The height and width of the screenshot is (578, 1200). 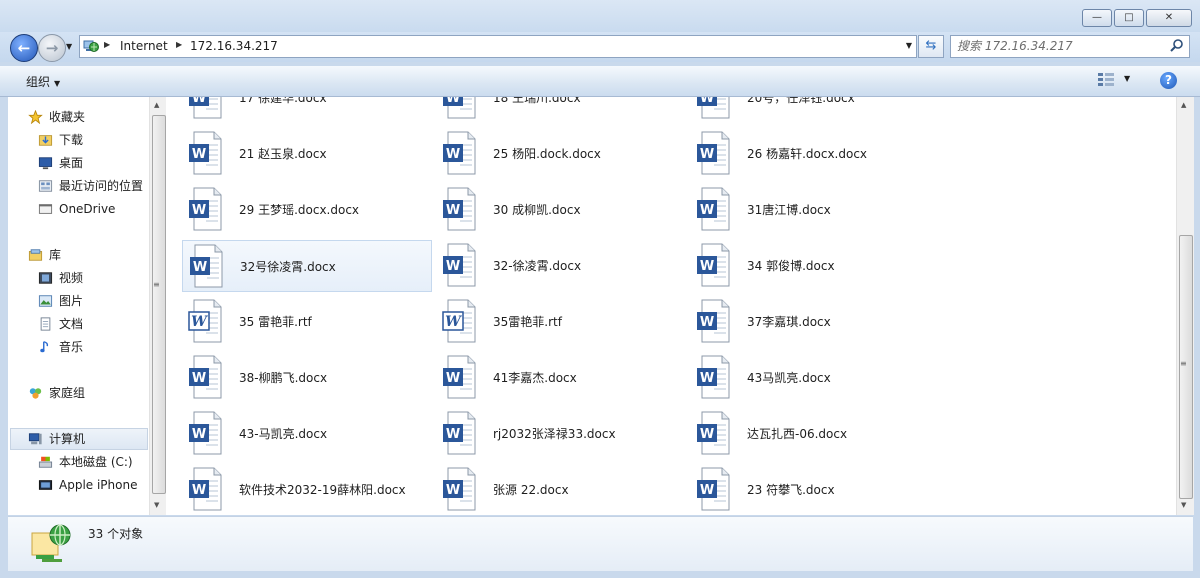 What do you see at coordinates (1106, 80) in the screenshot?
I see `change-view-icon` at bounding box center [1106, 80].